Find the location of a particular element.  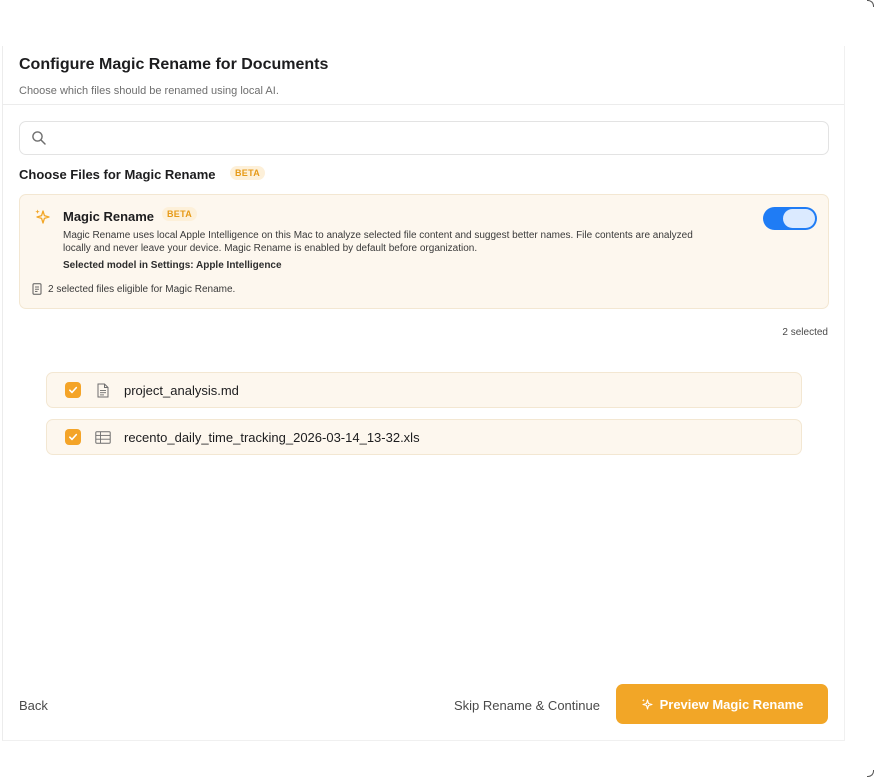

toggle-knob is located at coordinates (799, 218).